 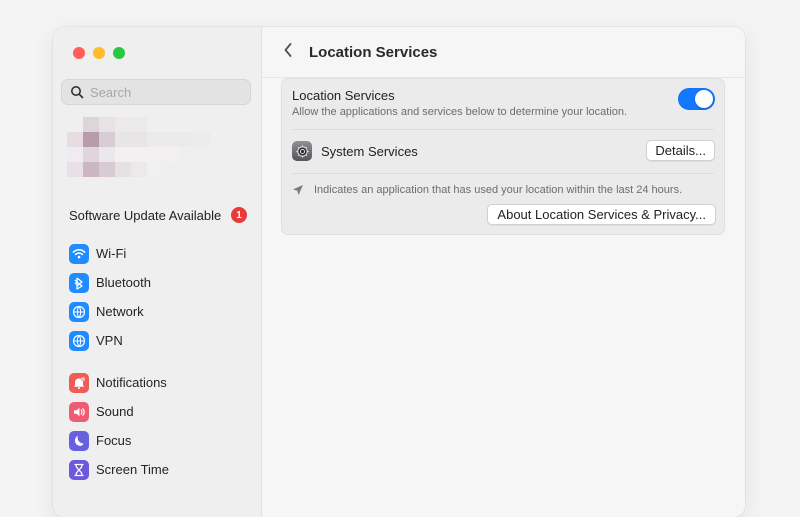 I want to click on sidebar-item-vpn: VPN, so click(x=157, y=340).